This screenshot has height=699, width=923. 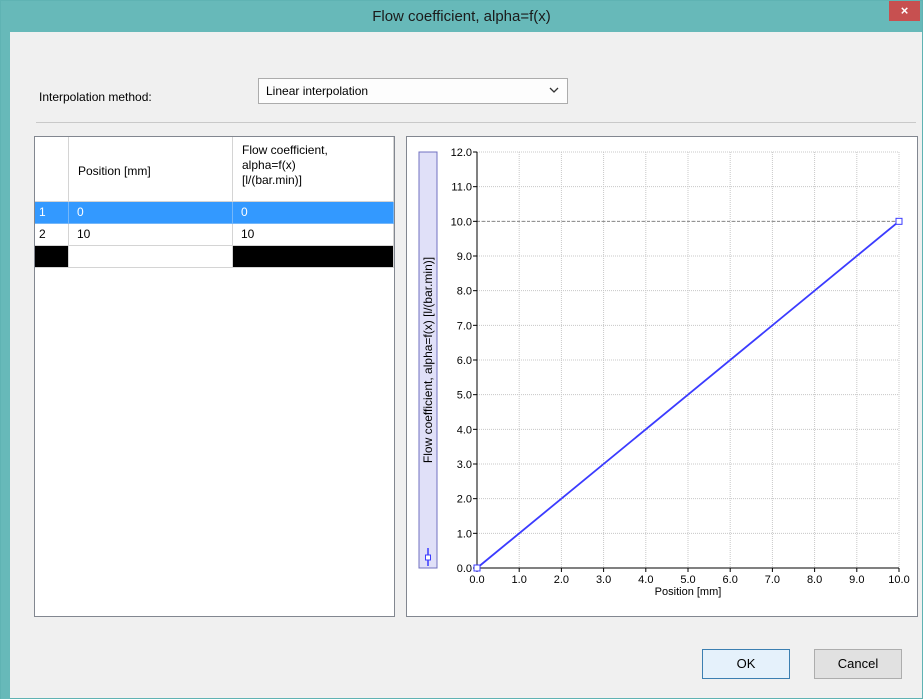 I want to click on x-tick-label: 7.0, so click(x=772, y=580).